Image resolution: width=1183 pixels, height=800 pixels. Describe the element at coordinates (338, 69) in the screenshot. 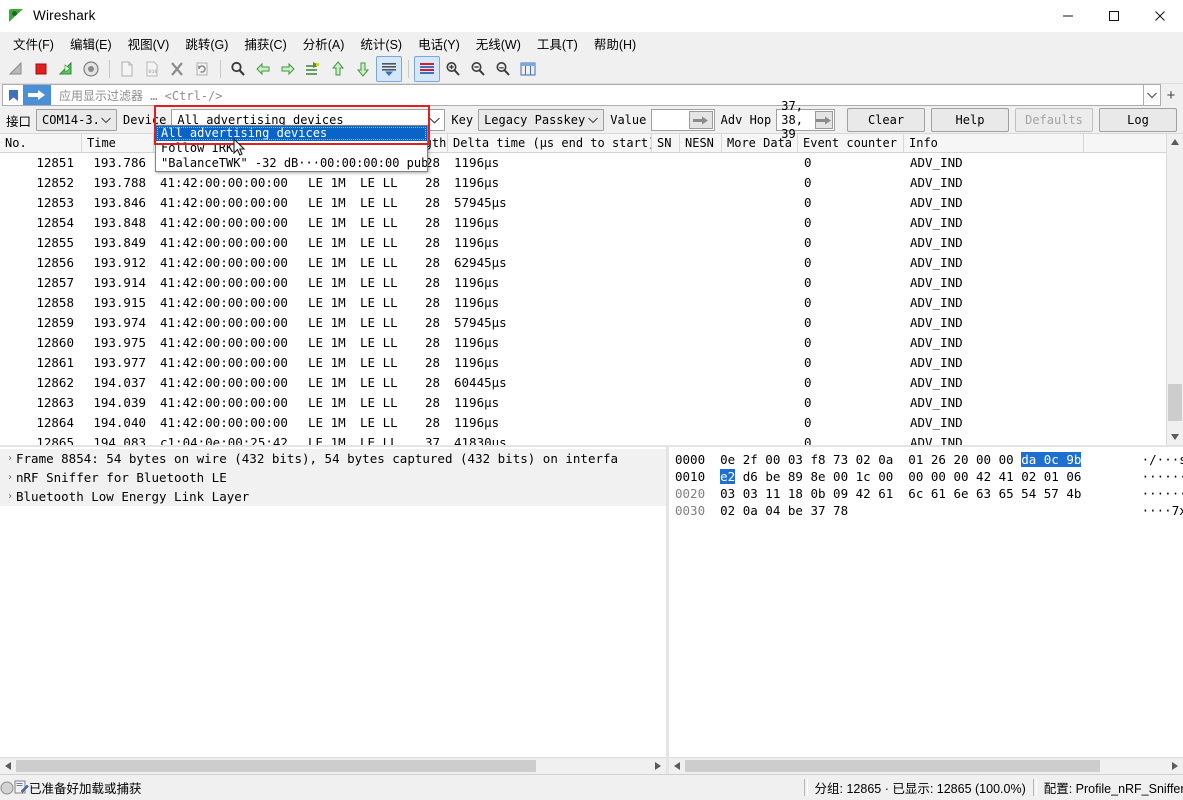

I see `go-first-packet-icon` at that location.